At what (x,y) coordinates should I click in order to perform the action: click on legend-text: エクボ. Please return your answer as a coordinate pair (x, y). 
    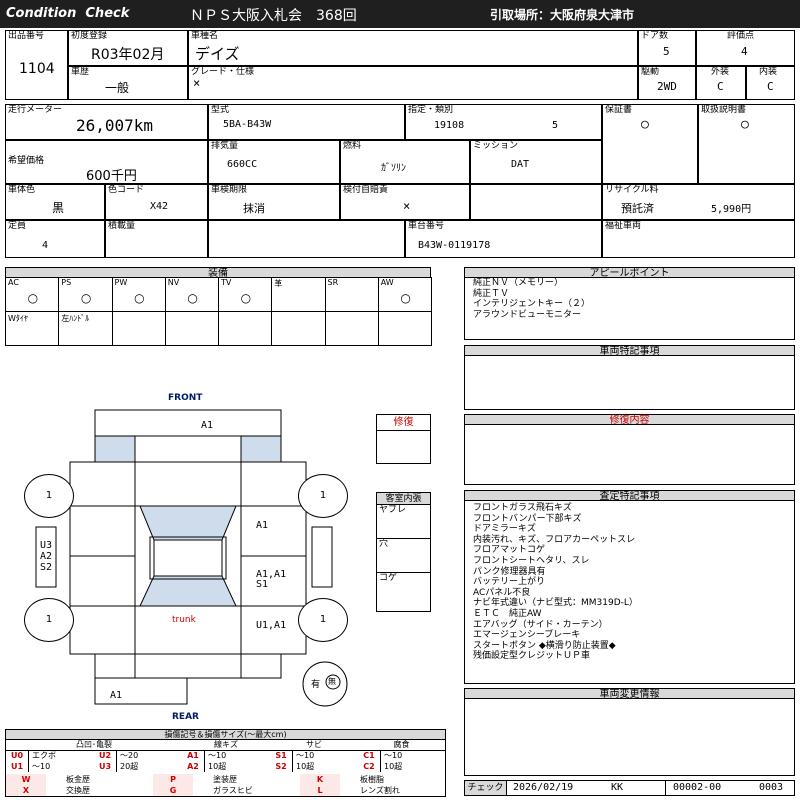
    Looking at the image, I should click on (44, 755).